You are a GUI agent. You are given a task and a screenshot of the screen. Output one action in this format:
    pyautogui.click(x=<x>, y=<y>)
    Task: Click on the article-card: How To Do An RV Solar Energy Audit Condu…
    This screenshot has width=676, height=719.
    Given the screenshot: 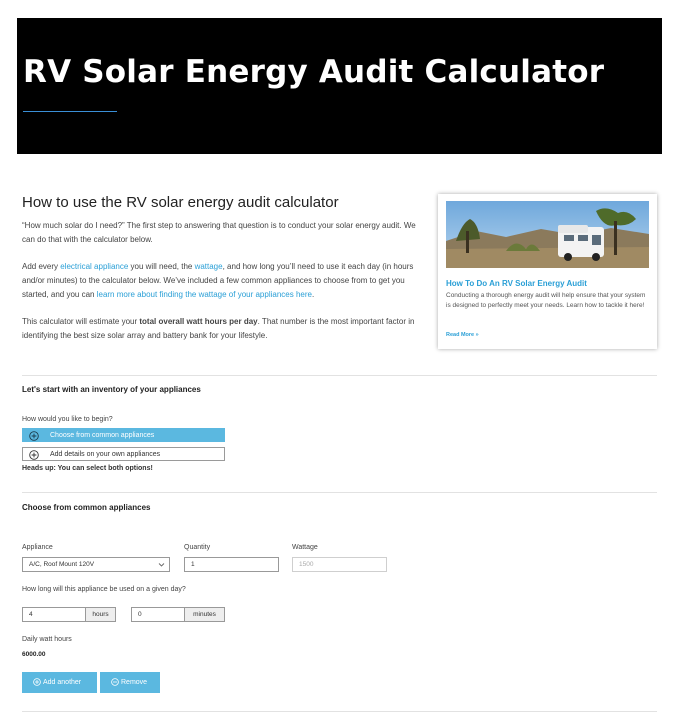 What is the action you would take?
    pyautogui.click(x=547, y=271)
    